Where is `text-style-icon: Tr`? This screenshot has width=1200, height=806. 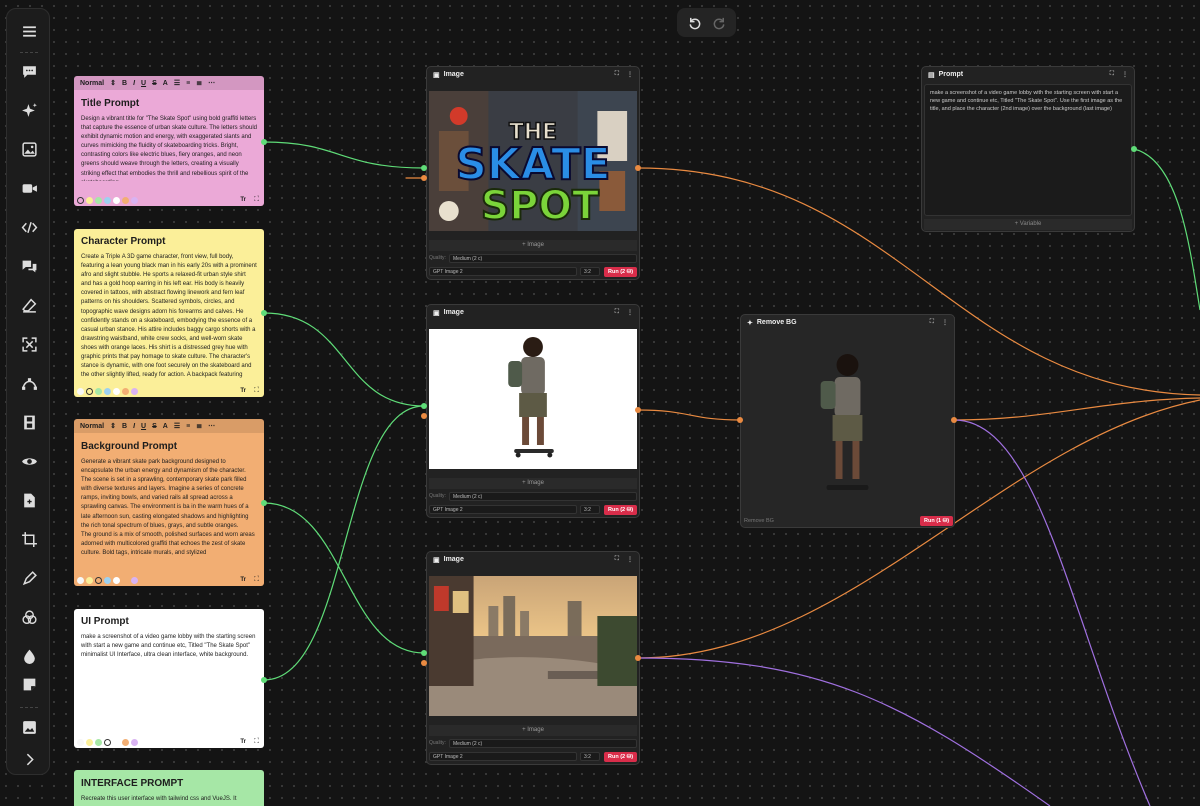
text-style-icon: Tr is located at coordinates (243, 580).